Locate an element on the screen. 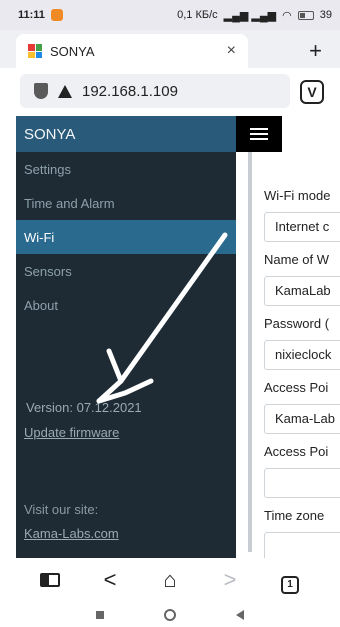 The height and width of the screenshot is (627, 340). password-input: nixieclock is located at coordinates (302, 355).